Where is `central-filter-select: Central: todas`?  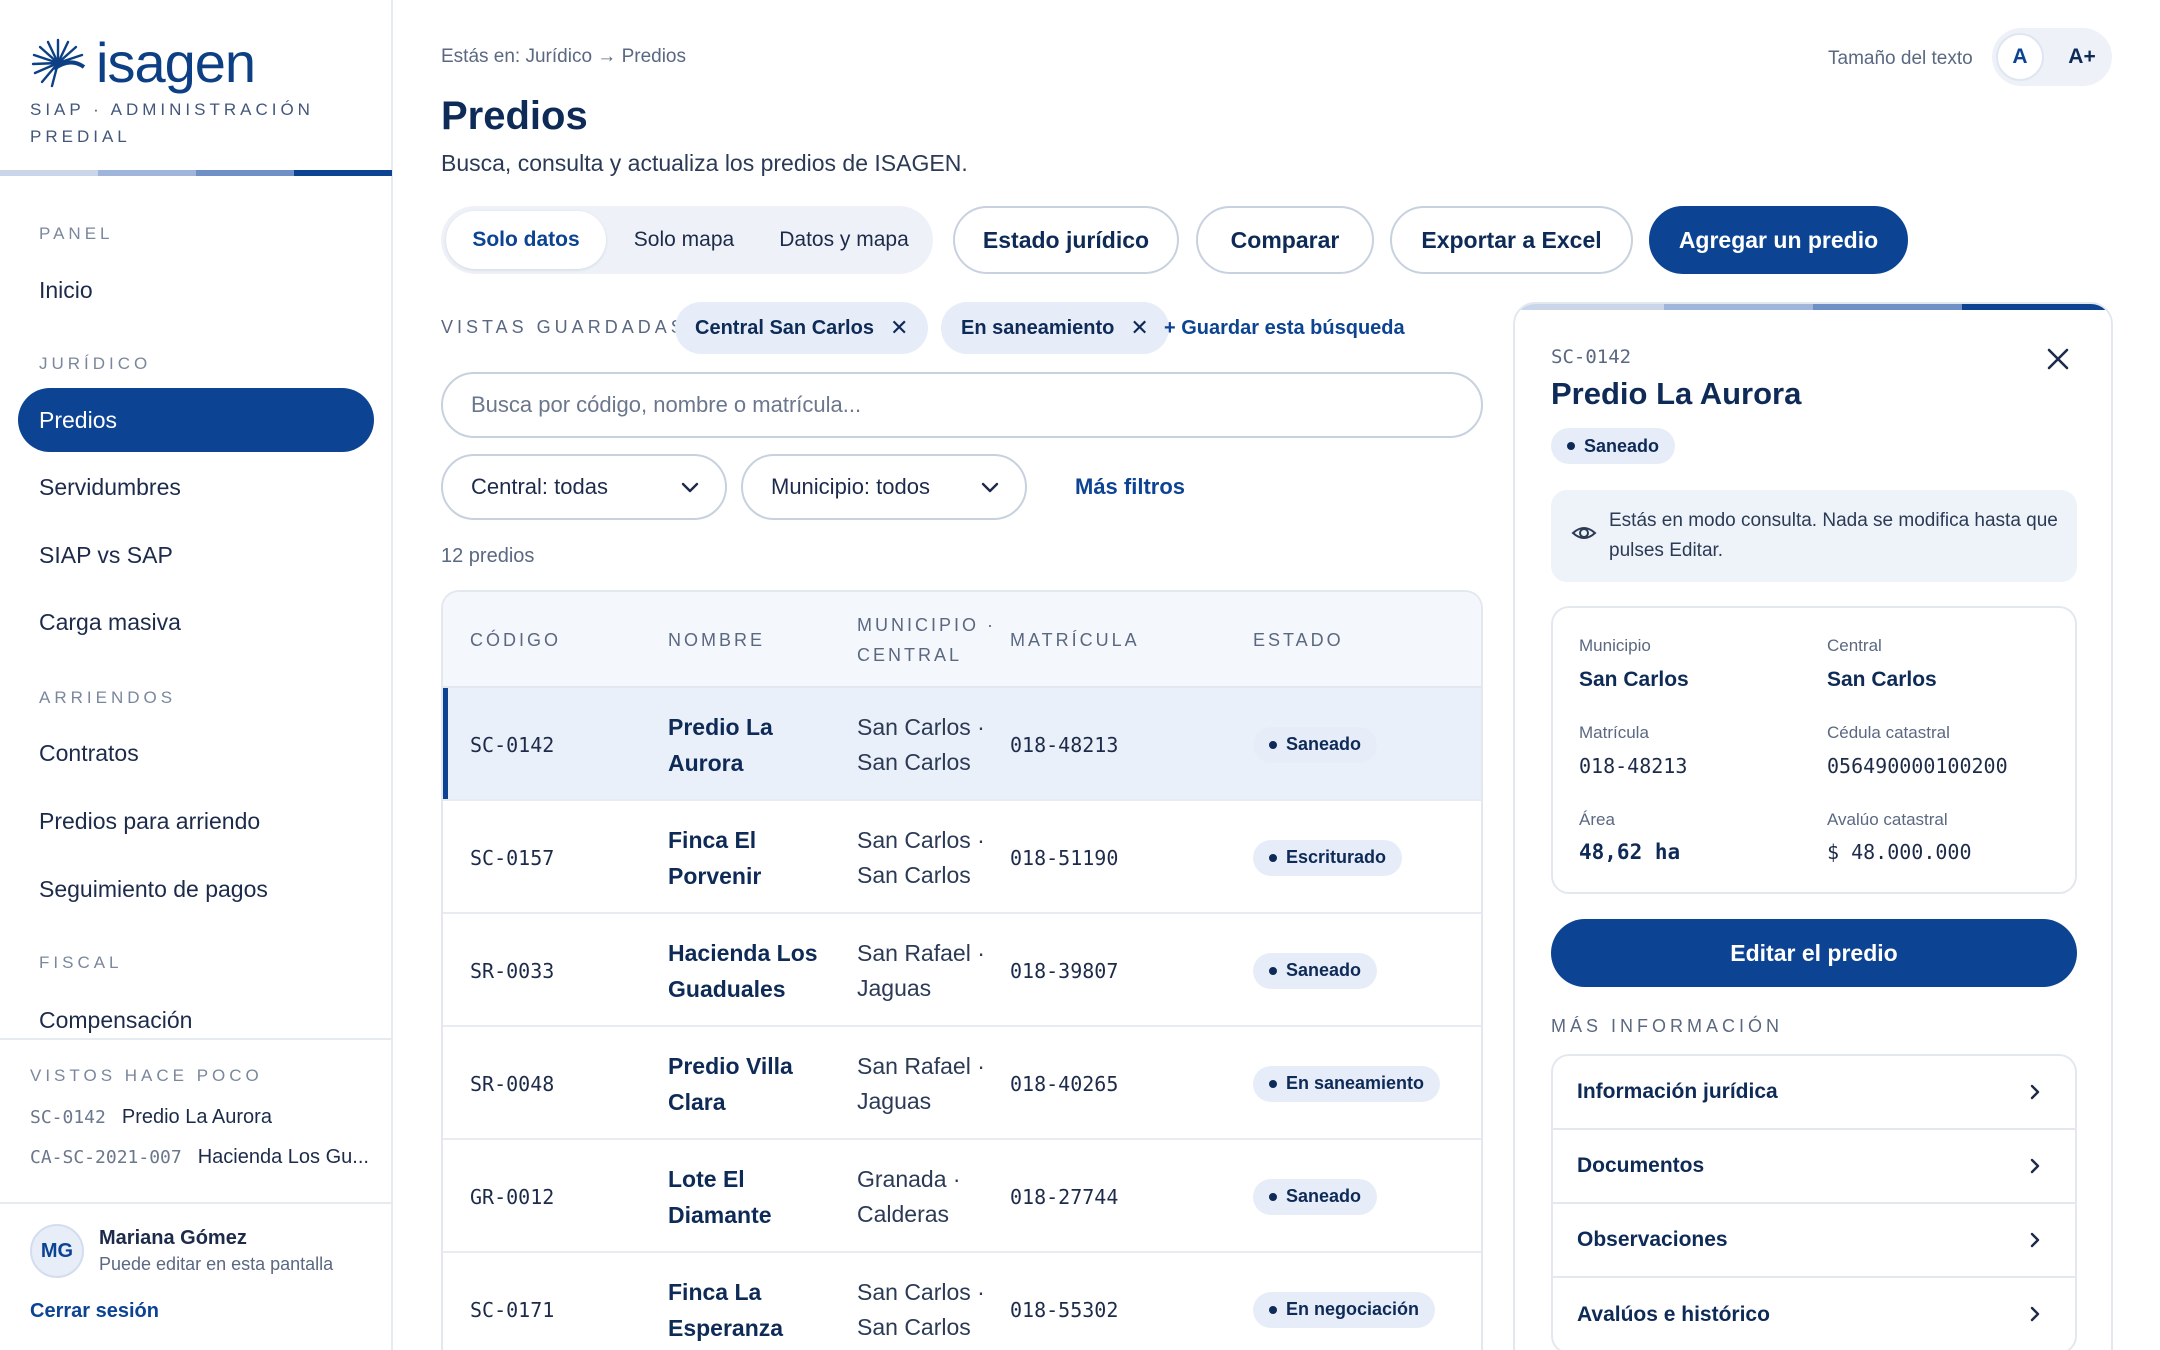
central-filter-select: Central: todas is located at coordinates (584, 487).